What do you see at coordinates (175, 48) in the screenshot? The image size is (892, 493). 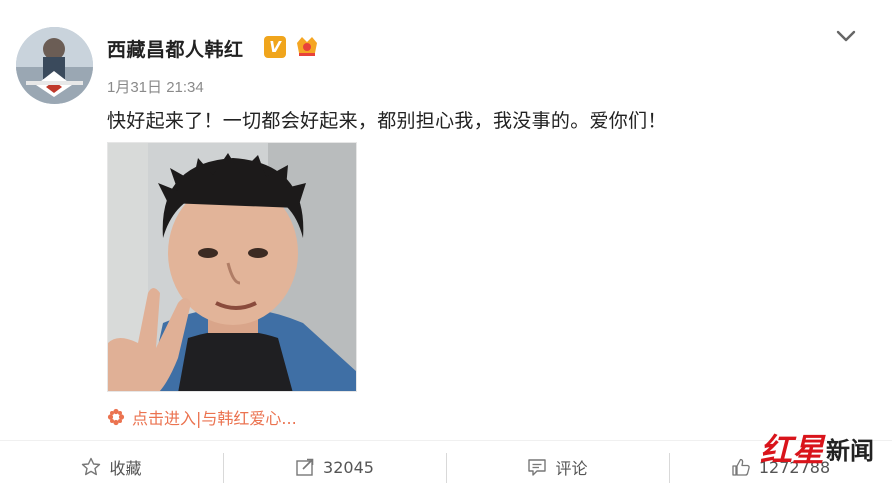 I see `username: 西藏昌都人韩红` at bounding box center [175, 48].